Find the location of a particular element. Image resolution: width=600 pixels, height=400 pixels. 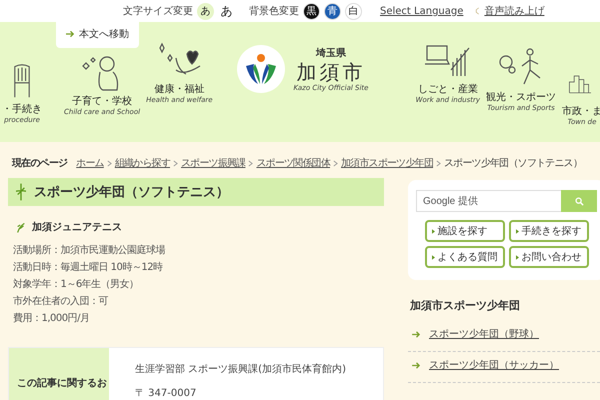

quick-link-button: 手続きを探す is located at coordinates (548, 231).